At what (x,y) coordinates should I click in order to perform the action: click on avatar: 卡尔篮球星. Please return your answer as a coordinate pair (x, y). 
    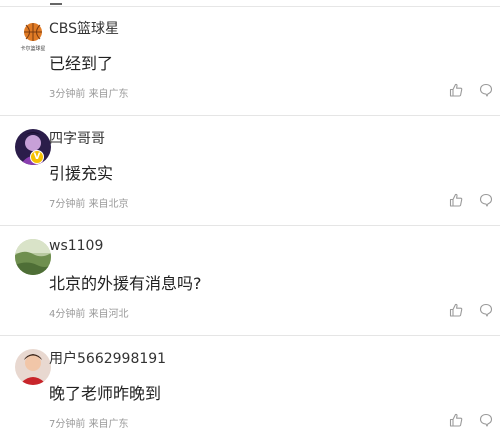
    Looking at the image, I should click on (33, 37).